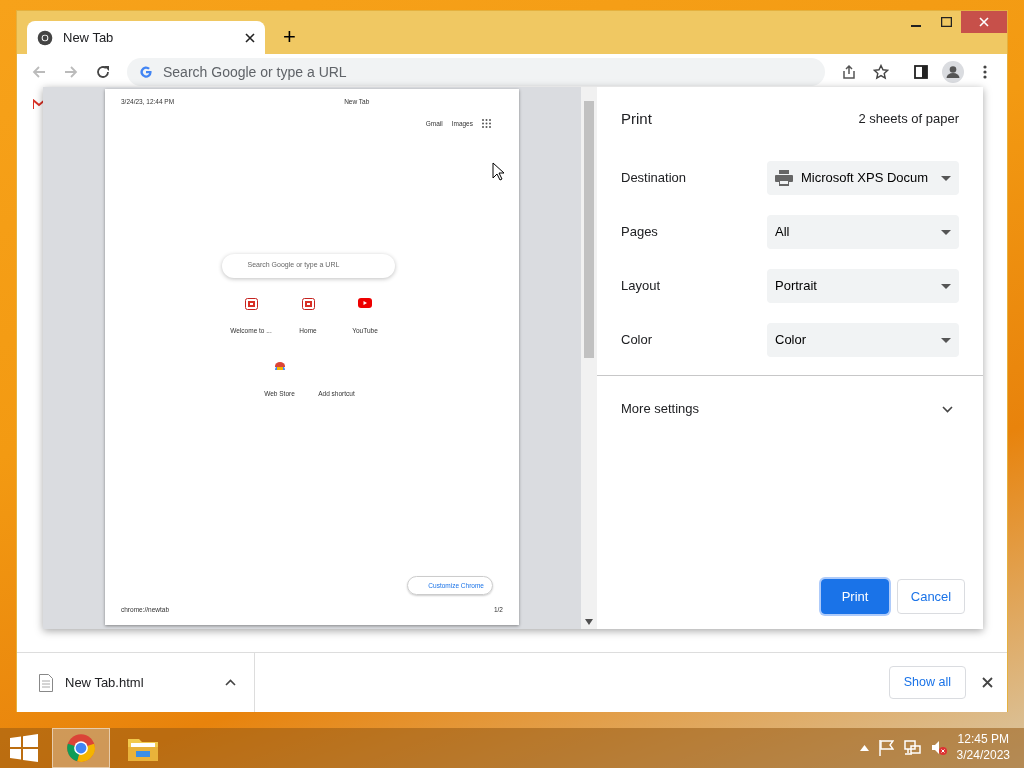  I want to click on show-hidden-icons-button, so click(864, 748).